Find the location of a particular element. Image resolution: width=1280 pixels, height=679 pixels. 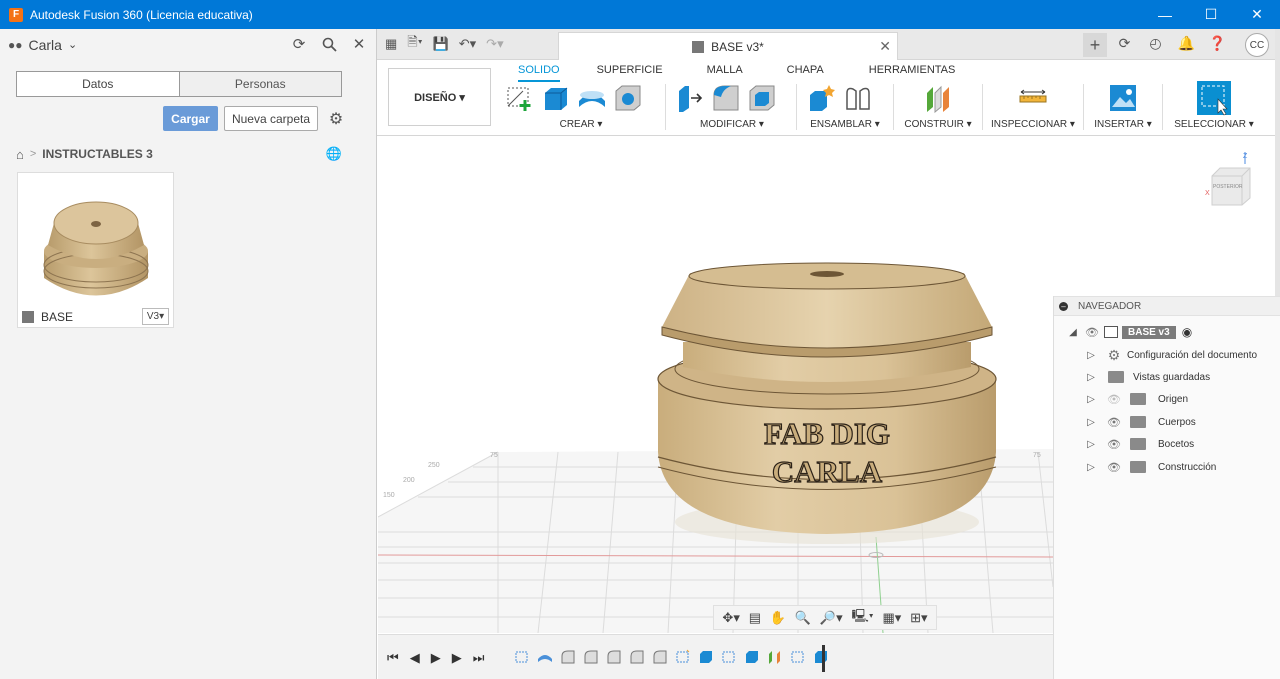

step-forward-icon: ▶​ is located at coordinates (457, 658).